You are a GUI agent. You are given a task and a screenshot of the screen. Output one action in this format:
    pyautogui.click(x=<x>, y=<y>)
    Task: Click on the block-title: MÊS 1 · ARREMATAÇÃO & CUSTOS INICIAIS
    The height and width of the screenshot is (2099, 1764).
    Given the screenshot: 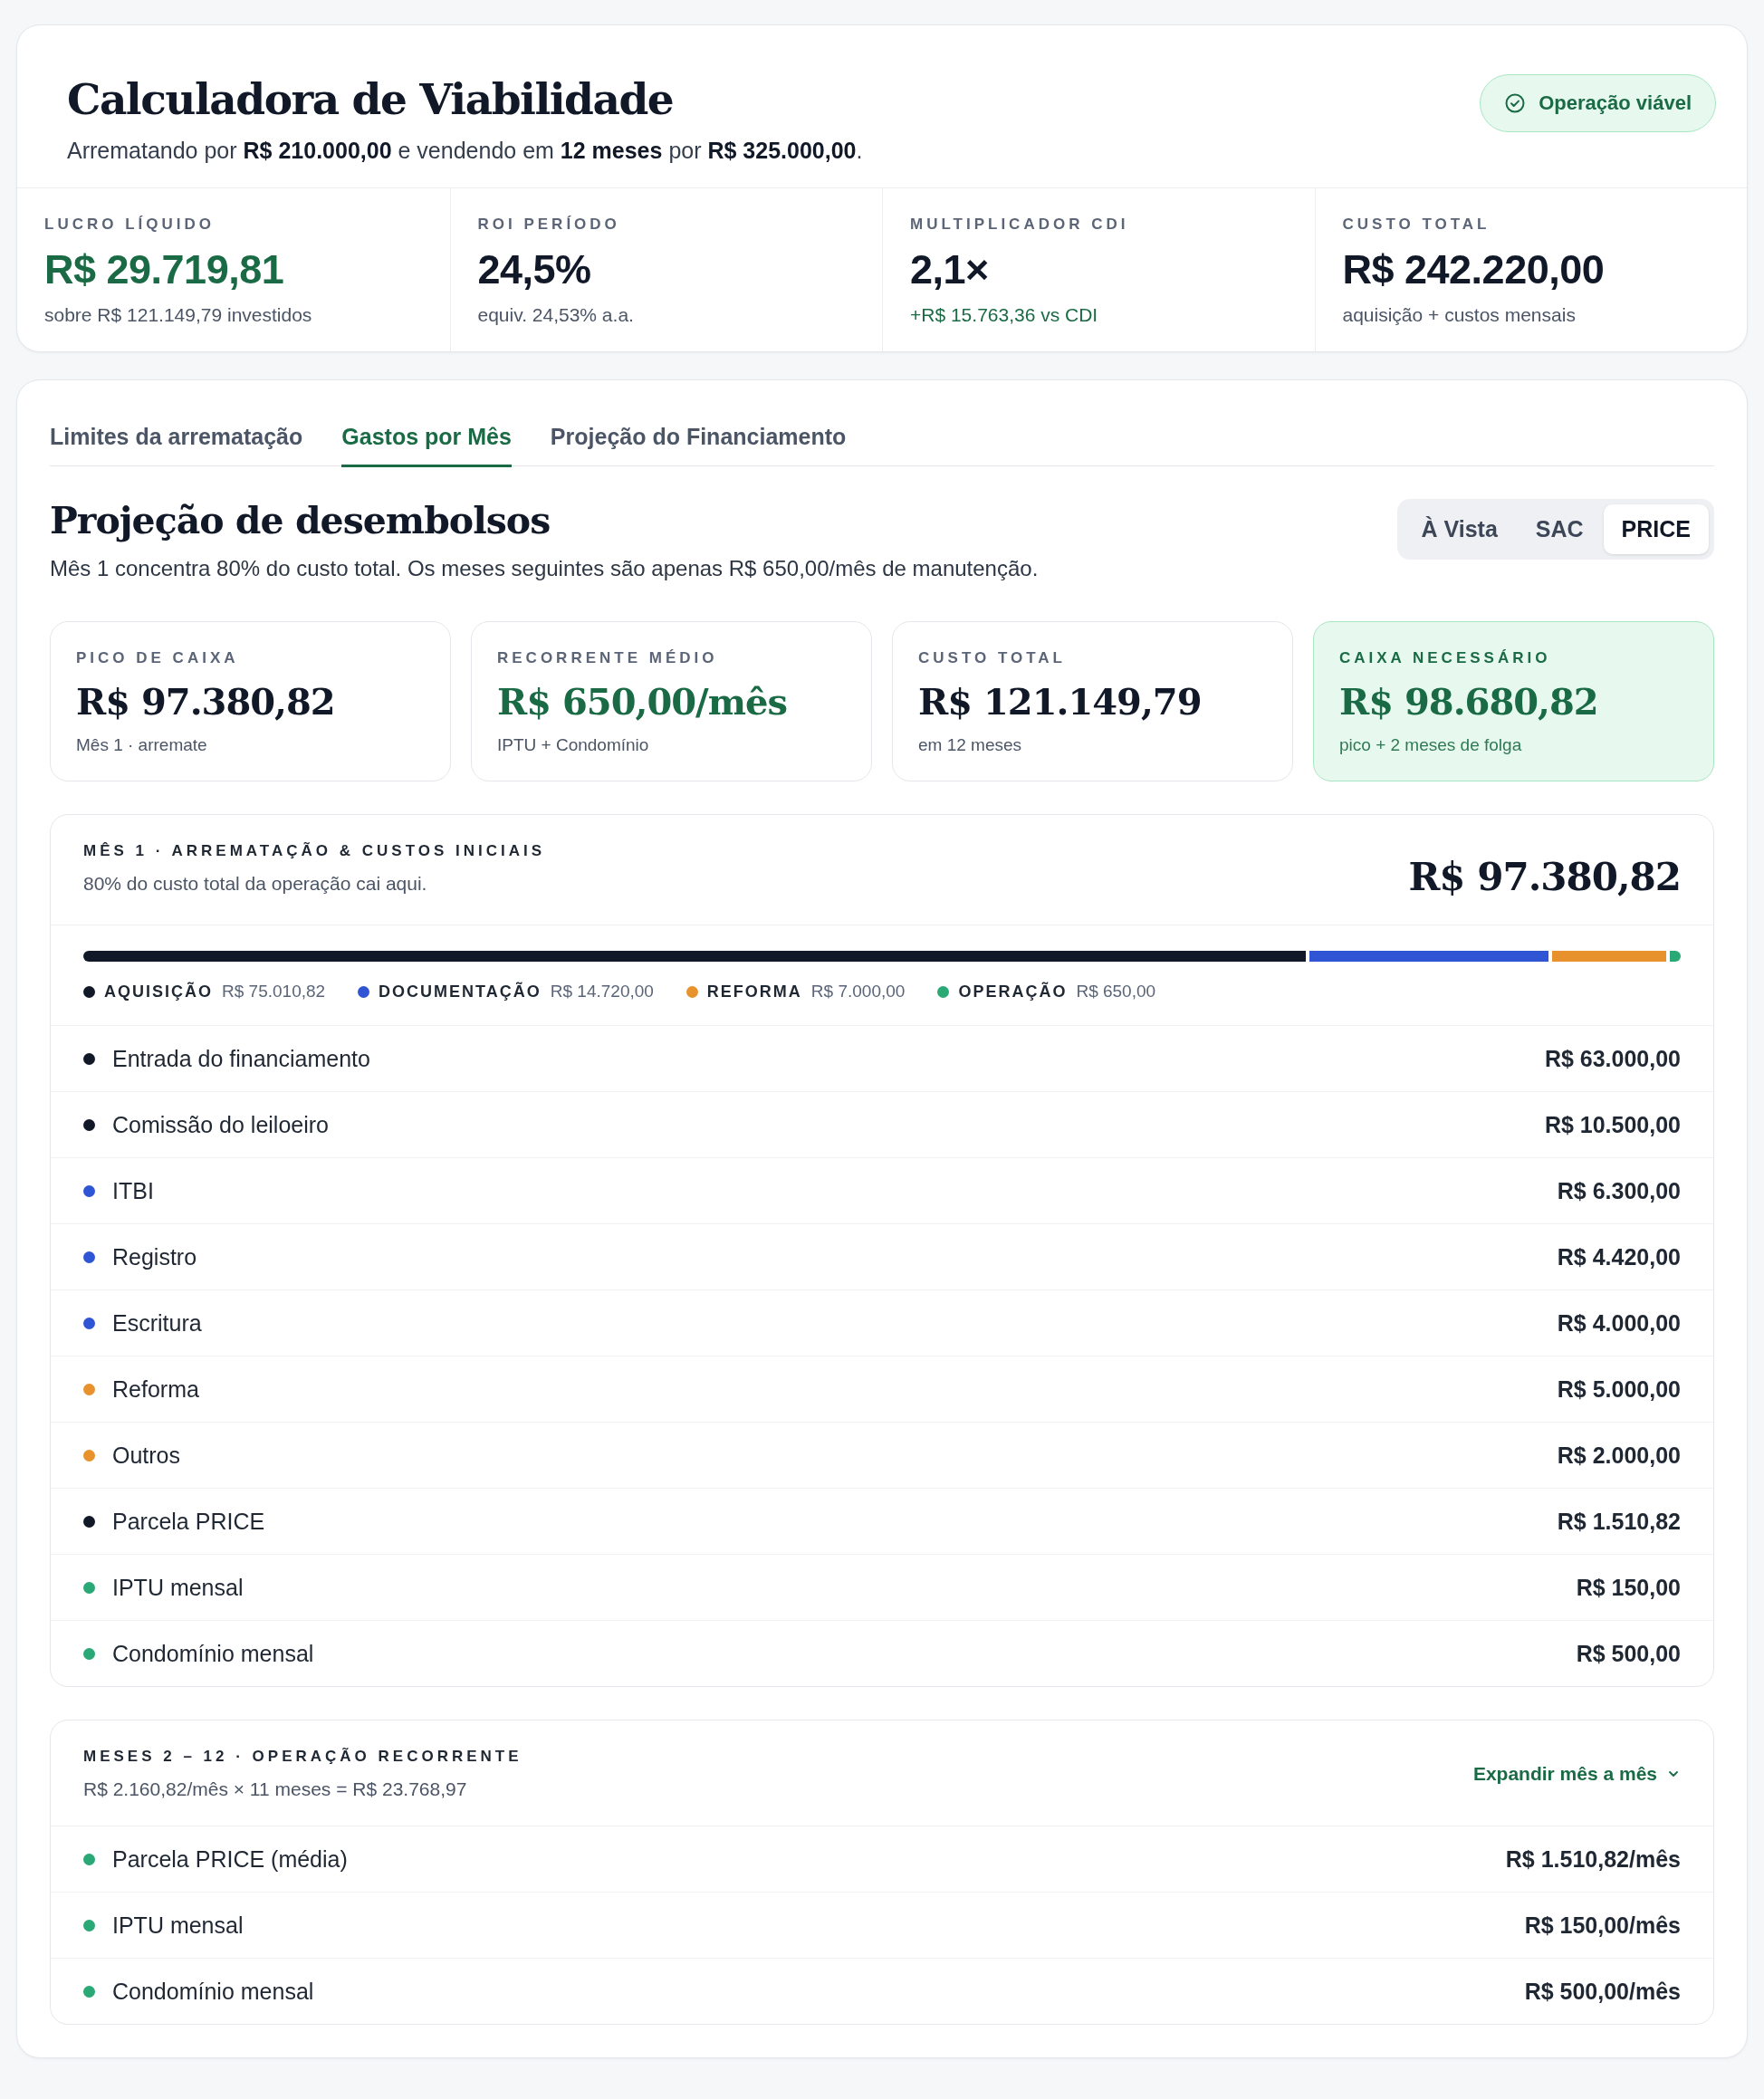 What is the action you would take?
    pyautogui.click(x=314, y=851)
    